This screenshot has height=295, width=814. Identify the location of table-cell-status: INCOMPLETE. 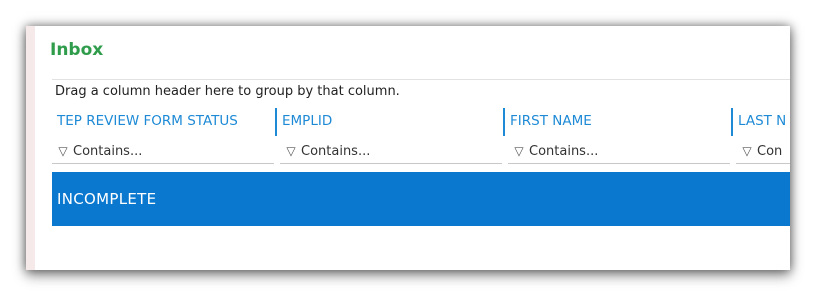
(107, 199).